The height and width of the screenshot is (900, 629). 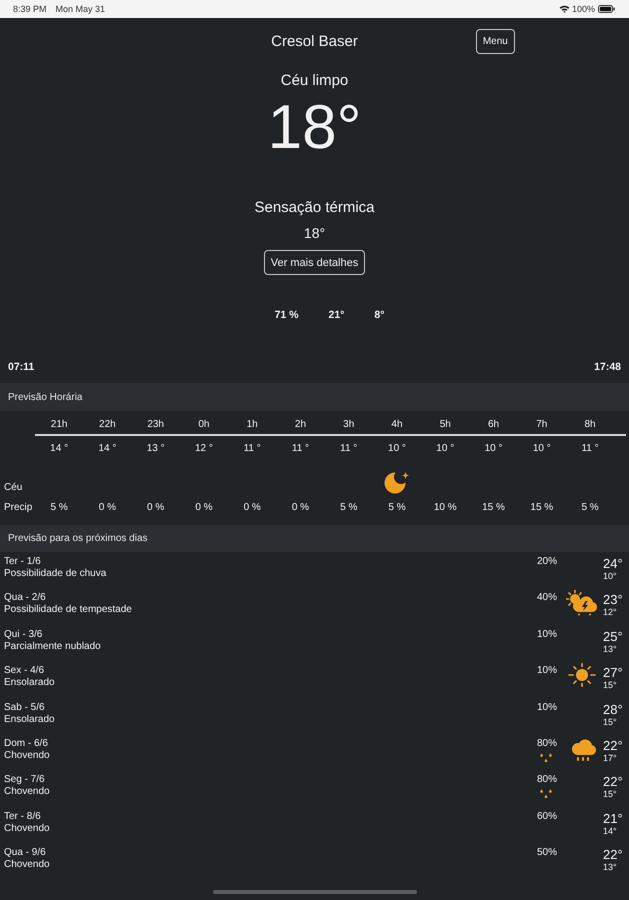 I want to click on day-summary: Possibilidade de chuva, so click(x=55, y=574).